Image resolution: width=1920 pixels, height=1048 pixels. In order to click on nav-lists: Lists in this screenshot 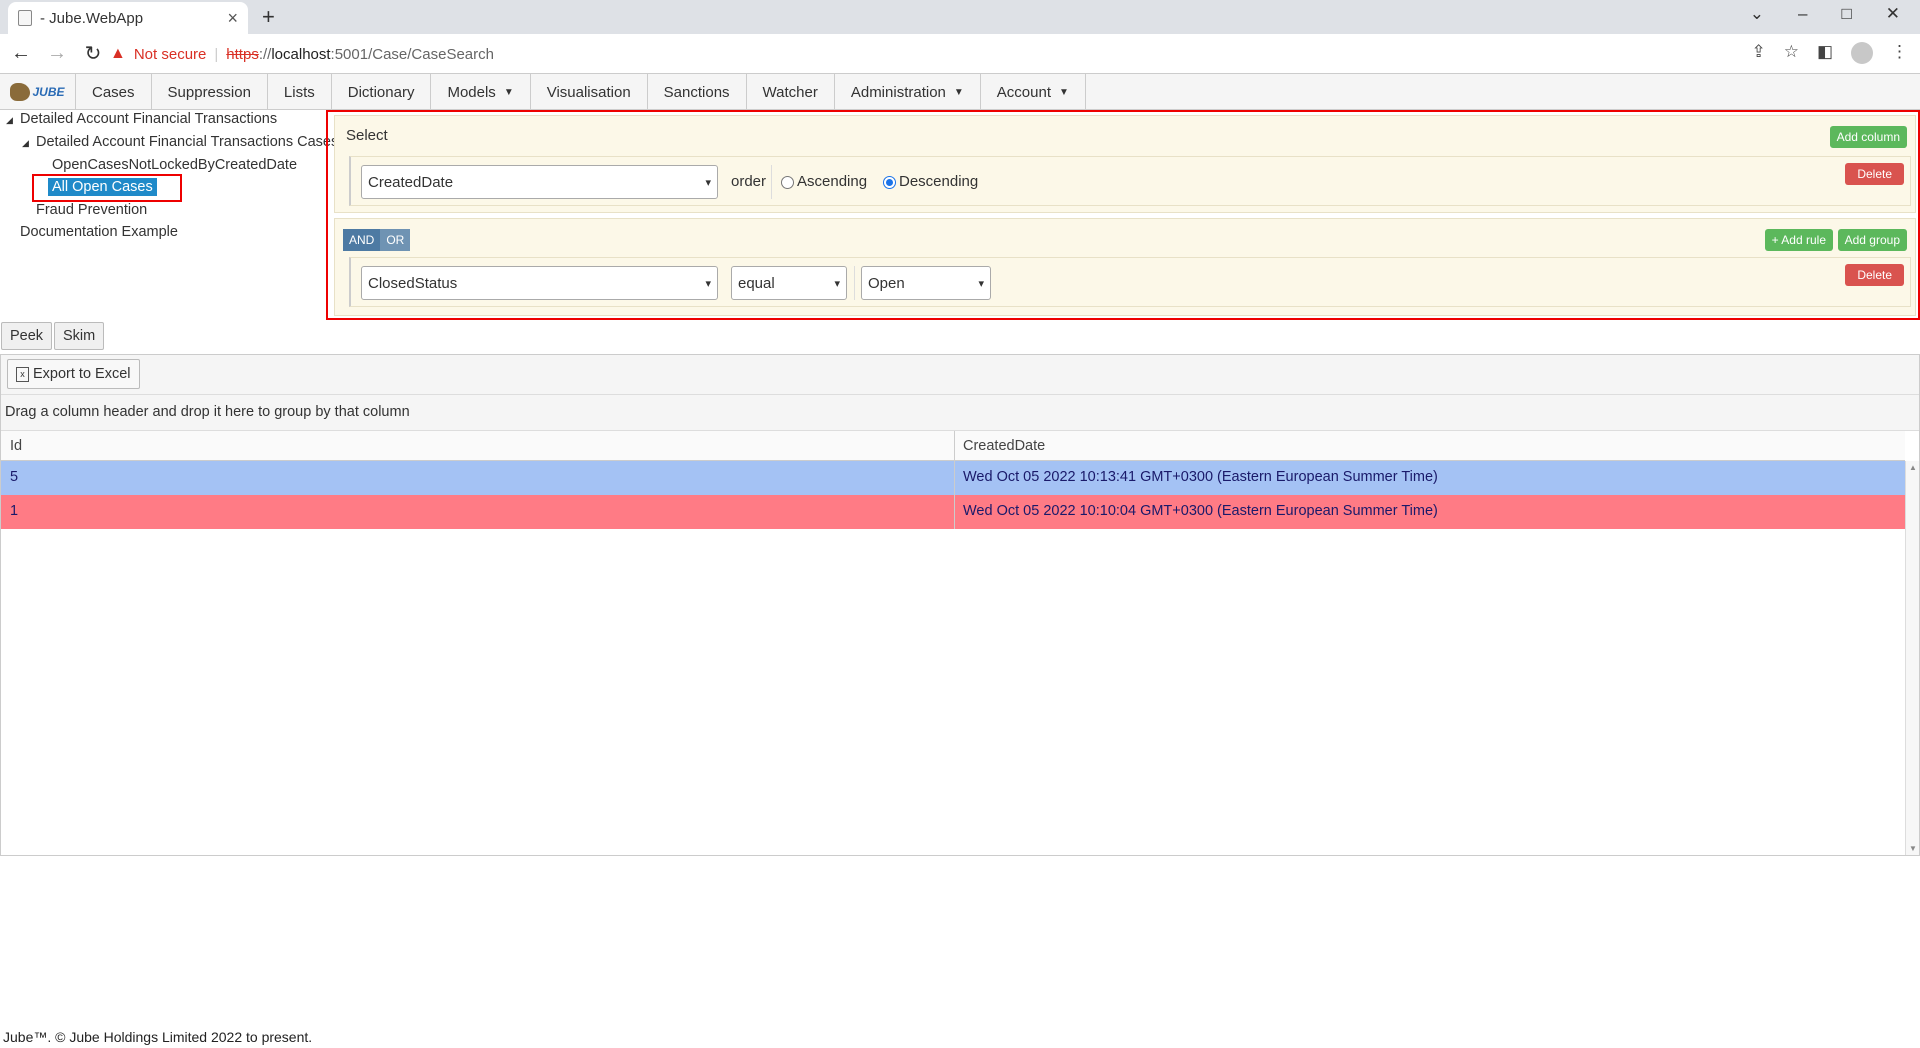, I will do `click(300, 92)`.